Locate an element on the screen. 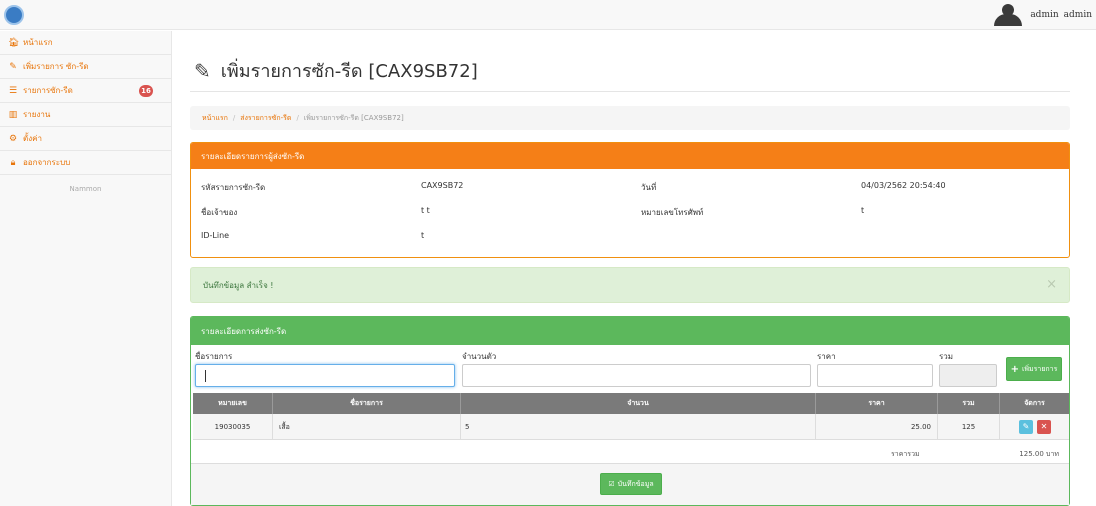 This screenshot has height=506, width=1096. edit-row-button: ✎ is located at coordinates (1026, 427).